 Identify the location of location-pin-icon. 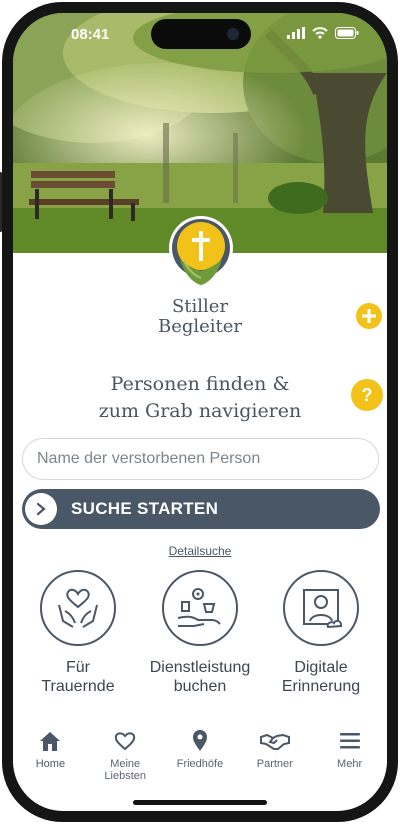
(200, 741).